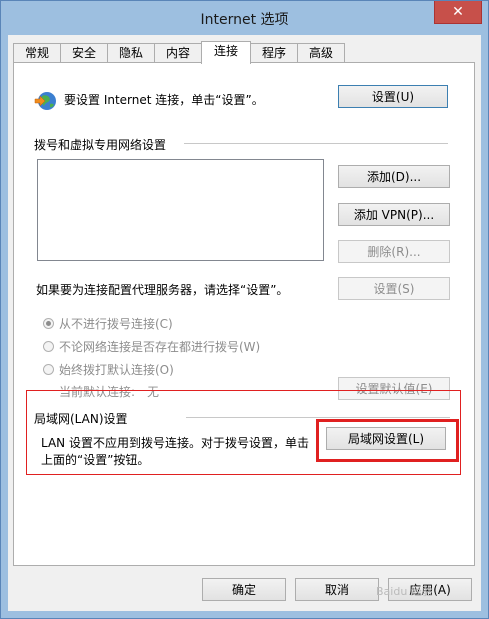  What do you see at coordinates (404, 591) in the screenshot?
I see `watermark: Baidu 经验` at bounding box center [404, 591].